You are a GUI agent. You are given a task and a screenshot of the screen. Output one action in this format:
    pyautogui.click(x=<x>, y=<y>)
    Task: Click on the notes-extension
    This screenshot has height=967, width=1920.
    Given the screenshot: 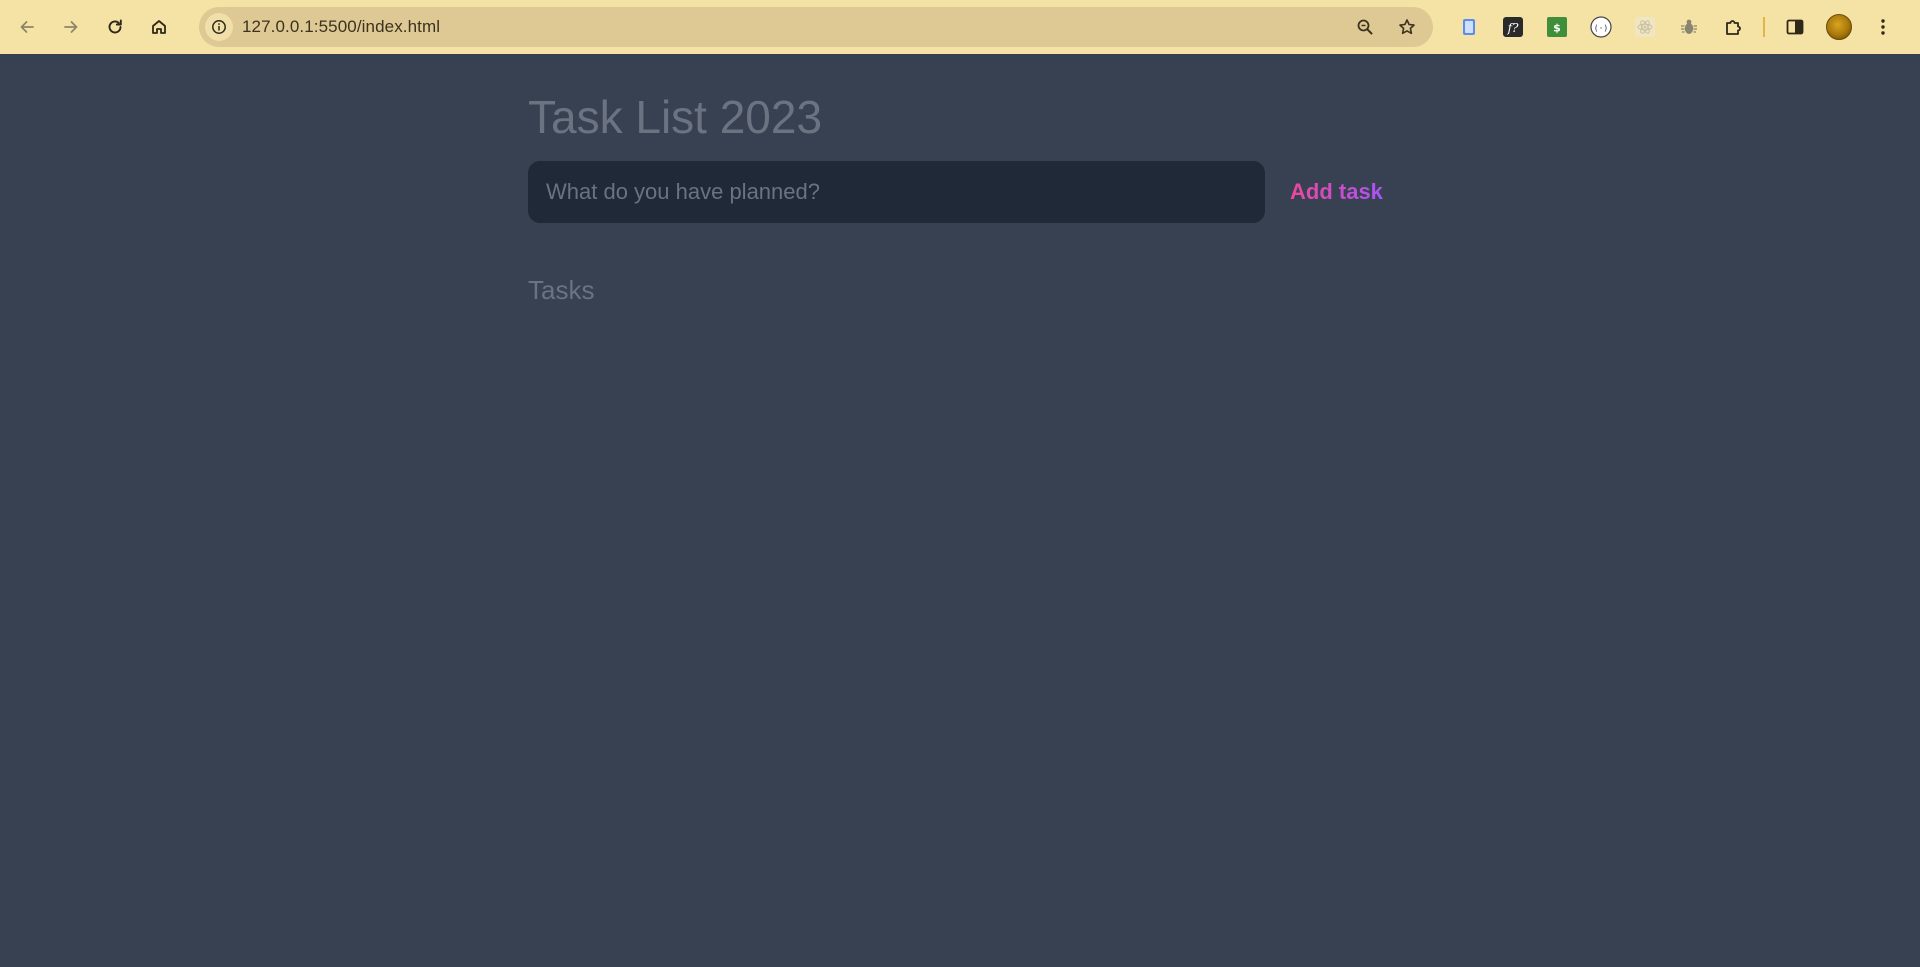 What is the action you would take?
    pyautogui.click(x=1469, y=27)
    